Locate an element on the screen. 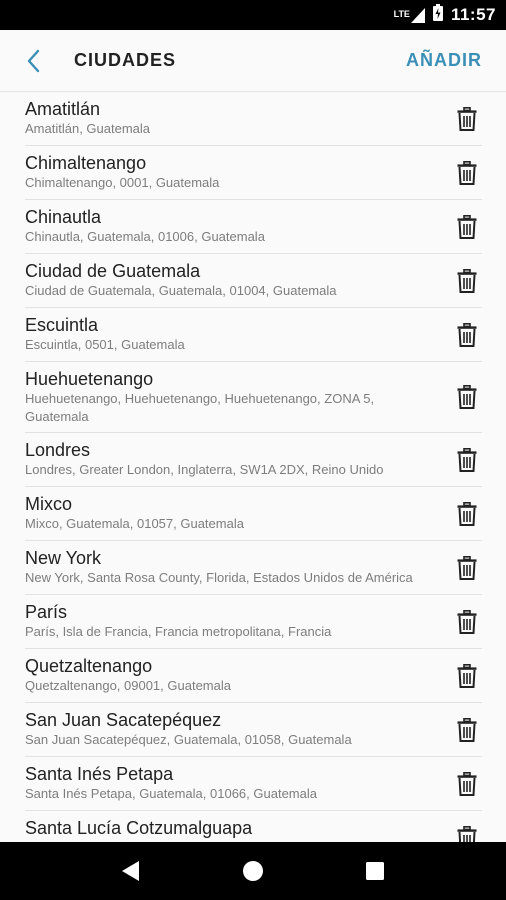  city-name: Chimaltenango is located at coordinates (86, 163).